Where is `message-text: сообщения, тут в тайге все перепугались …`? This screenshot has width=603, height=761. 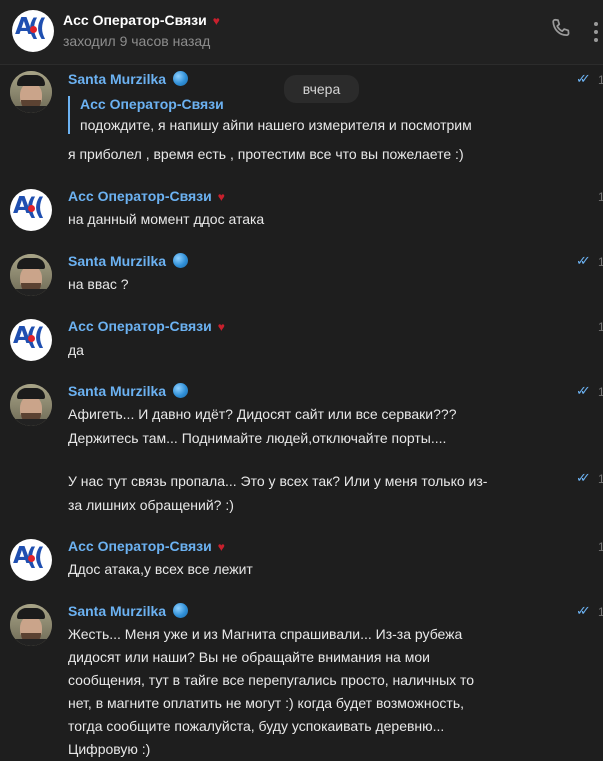
message-text: сообщения, тут в тайге все перепугались … is located at coordinates (271, 680).